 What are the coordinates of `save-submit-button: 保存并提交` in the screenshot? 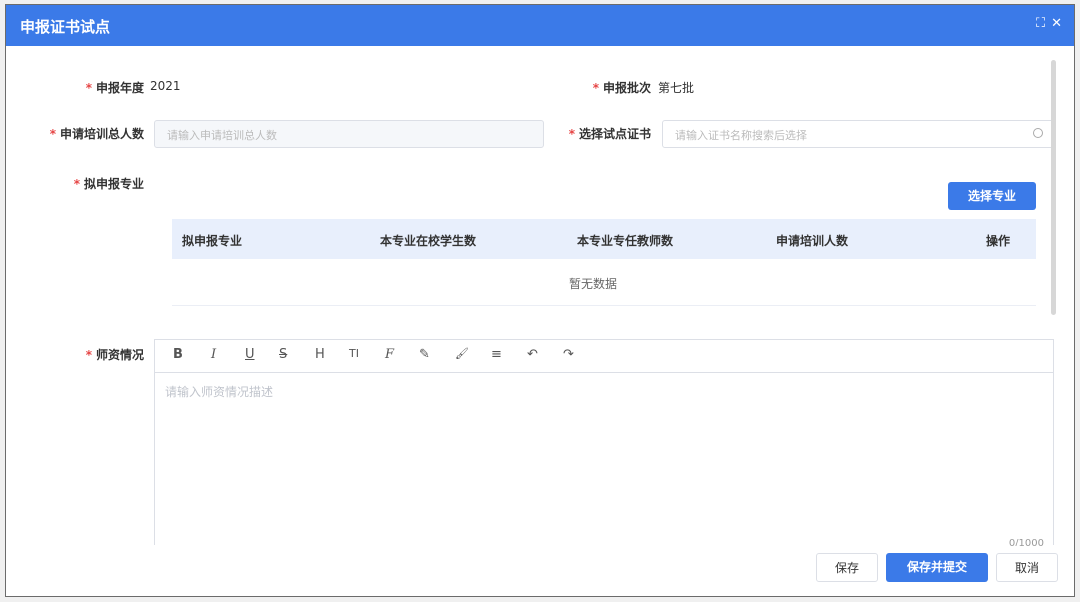 It's located at (937, 567).